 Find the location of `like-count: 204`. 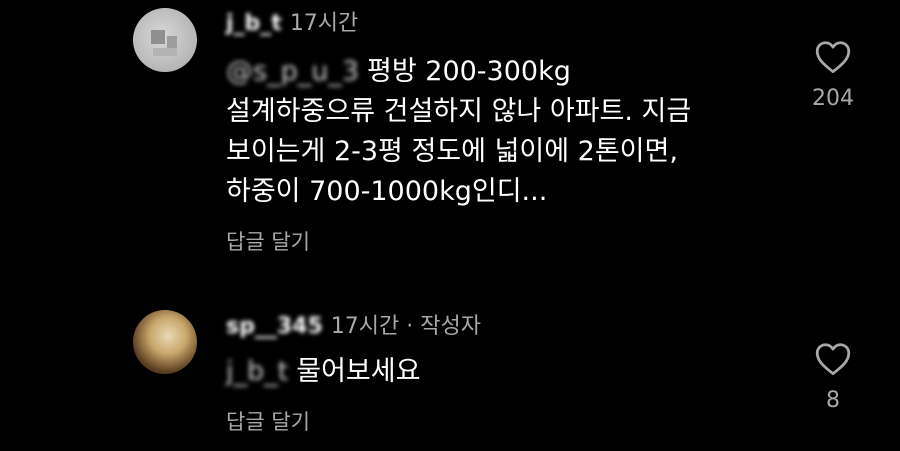

like-count: 204 is located at coordinates (833, 98).